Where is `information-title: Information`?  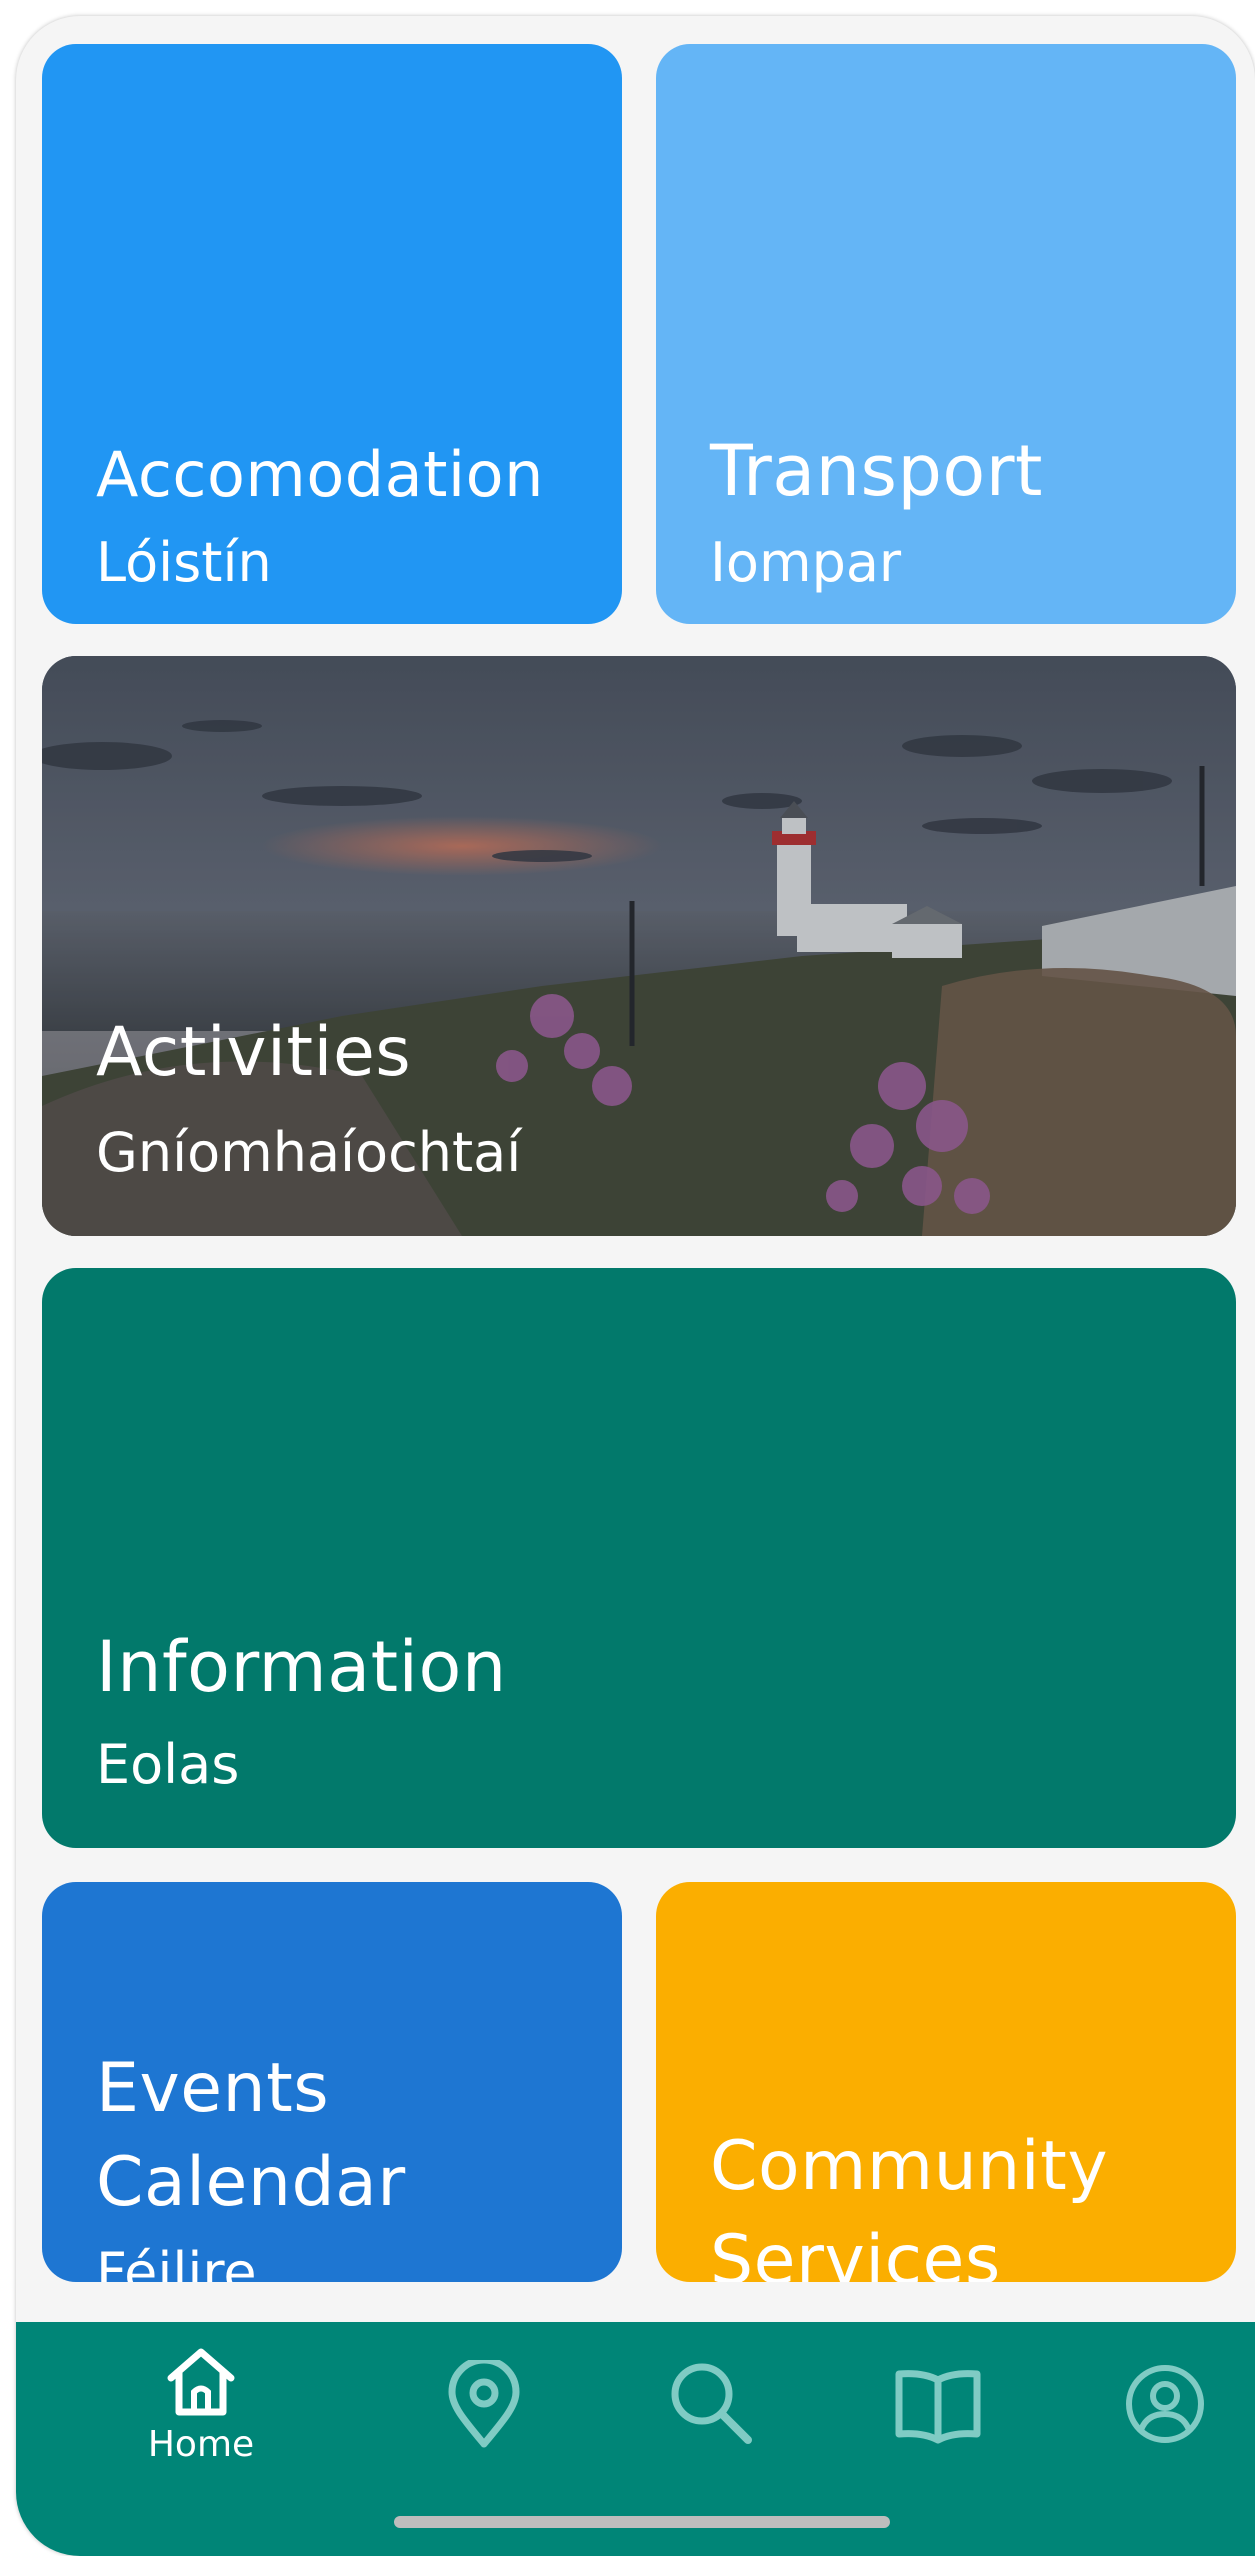
information-title: Information is located at coordinates (301, 1667).